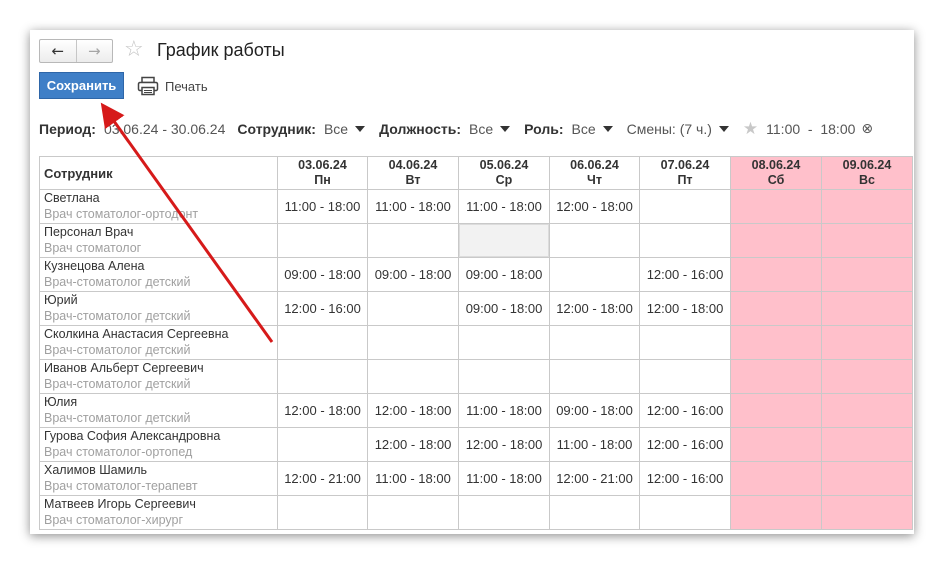  I want to click on day-column-header: 07.06.24 Пт, so click(685, 173).